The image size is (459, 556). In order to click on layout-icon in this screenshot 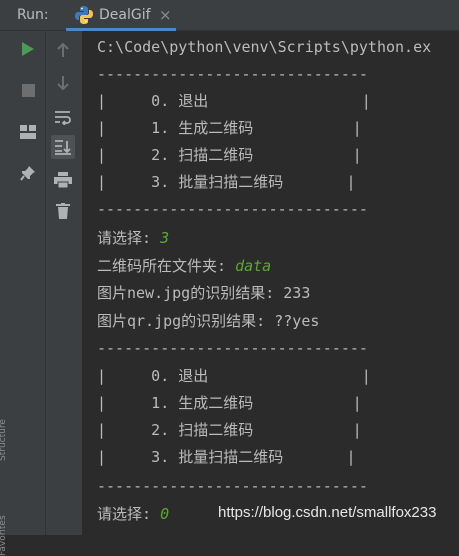, I will do `click(28, 132)`.